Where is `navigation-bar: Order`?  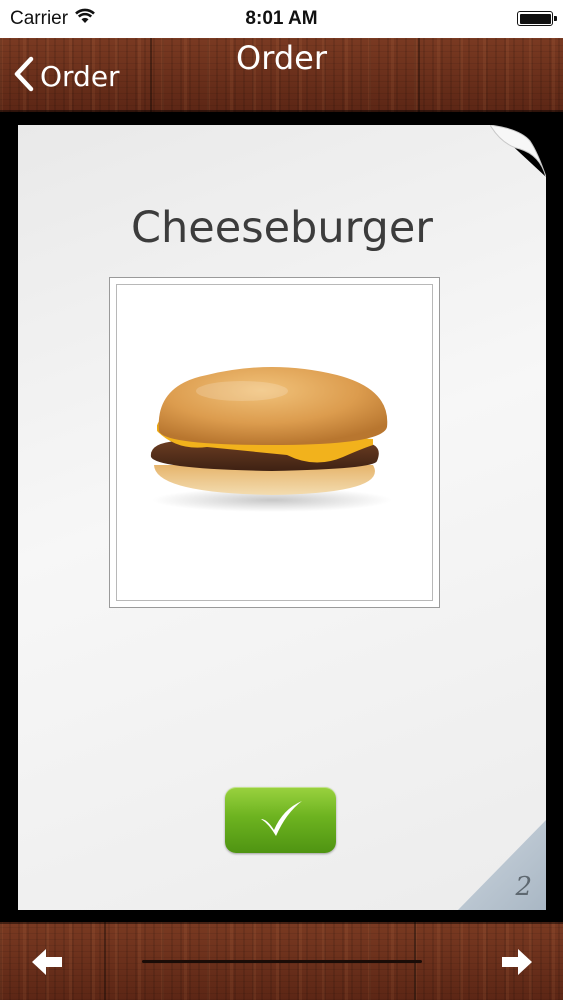 navigation-bar: Order is located at coordinates (281, 75).